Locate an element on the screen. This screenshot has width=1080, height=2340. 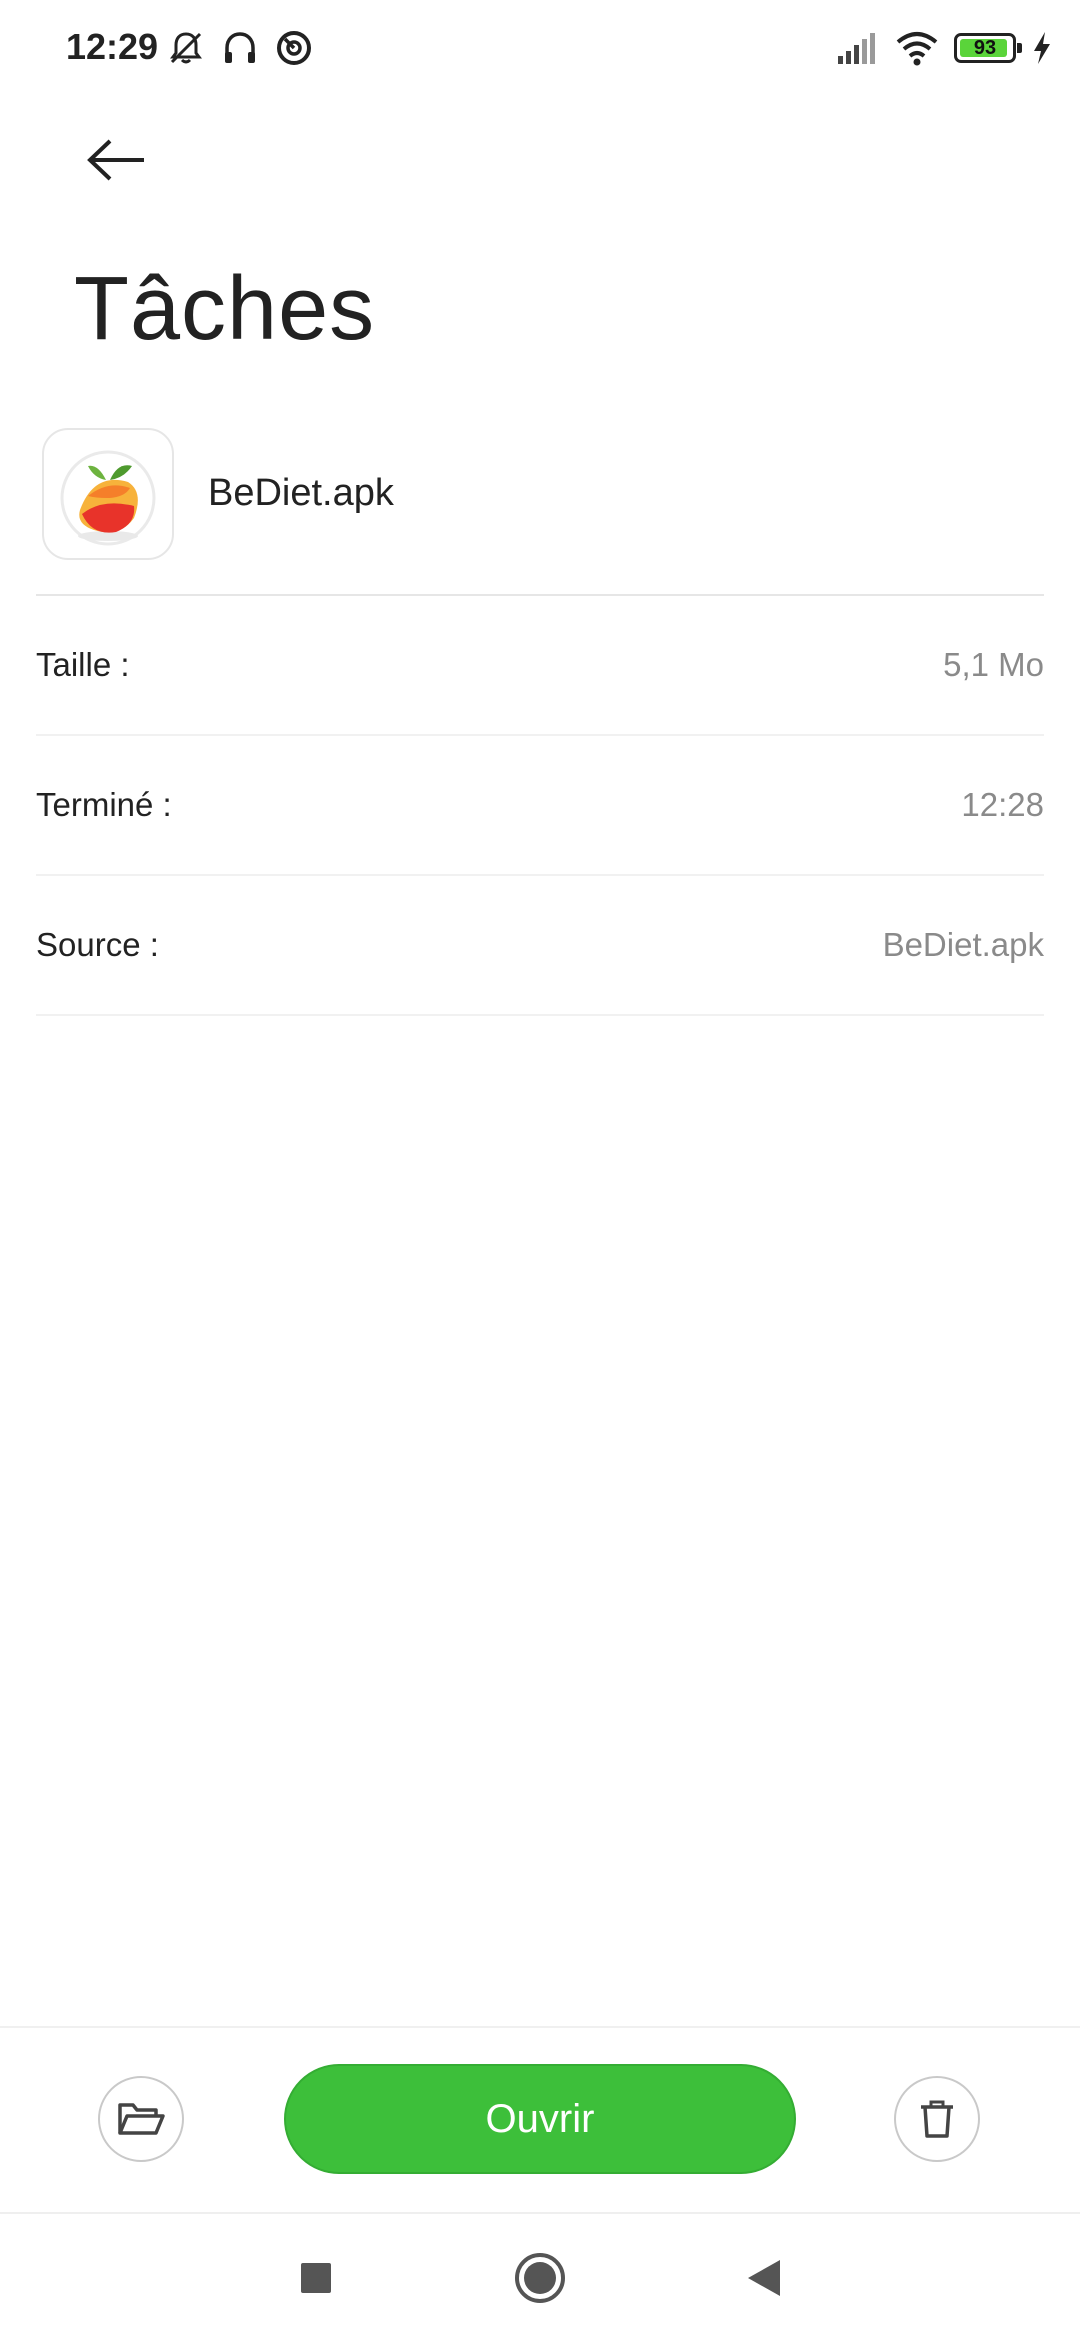
status-icons-left is located at coordinates (240, 48).